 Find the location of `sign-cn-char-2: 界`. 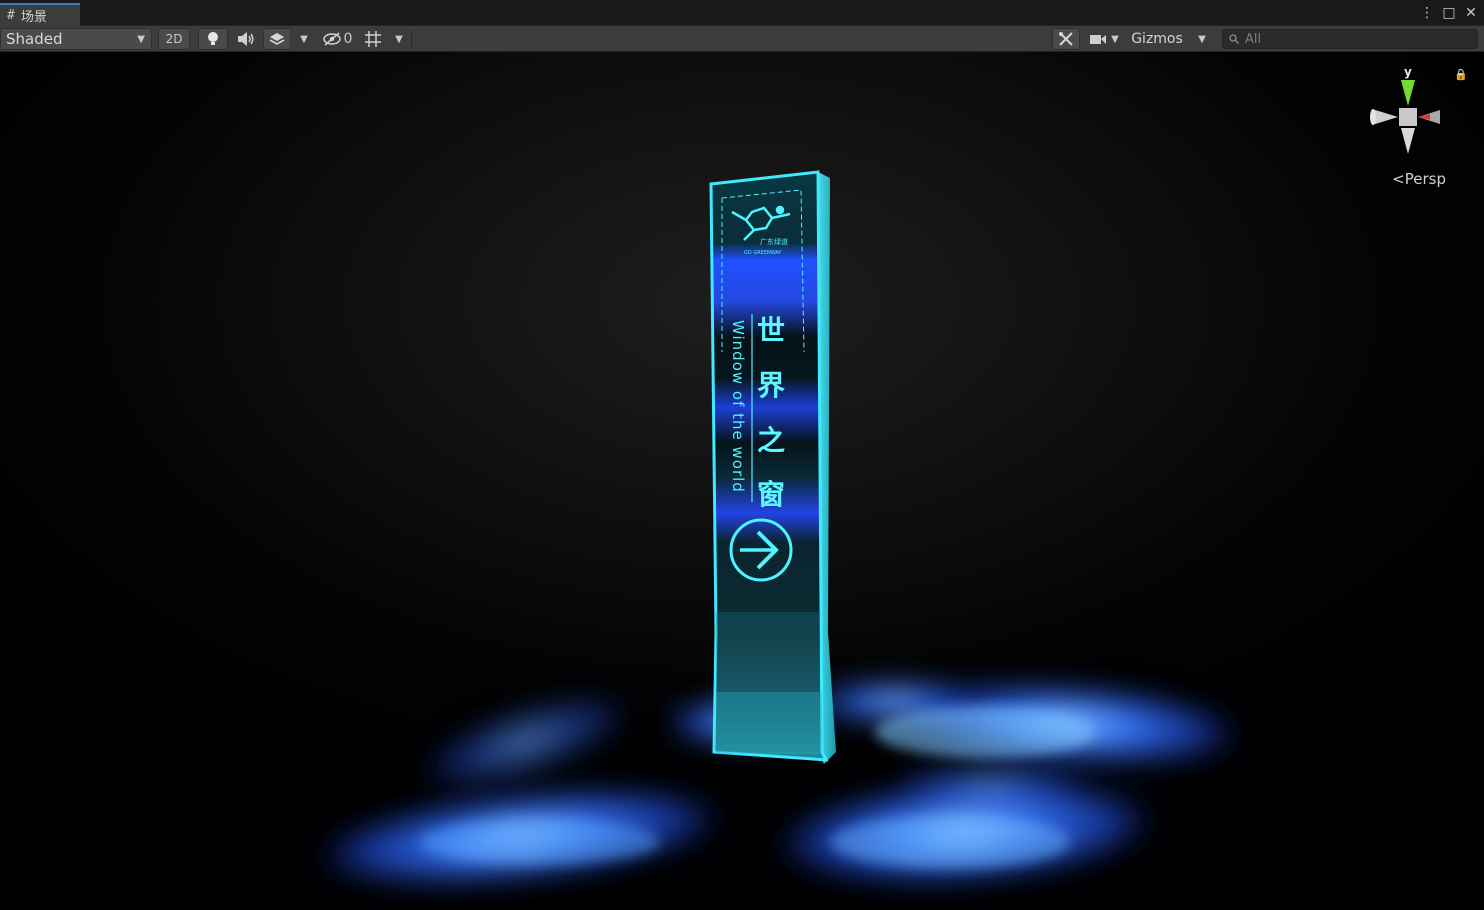

sign-cn-char-2: 界 is located at coordinates (771, 385).